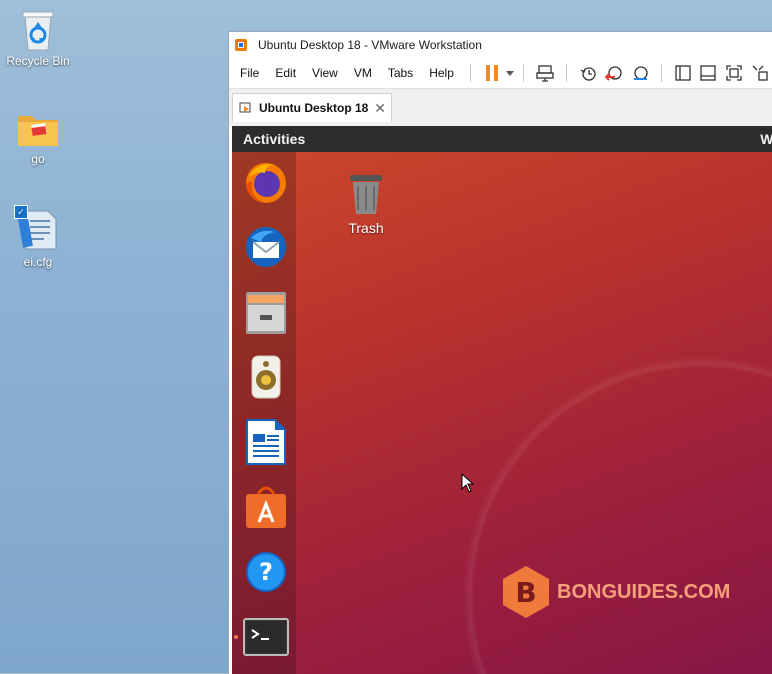 Image resolution: width=772 pixels, height=674 pixels. I want to click on menu-help: Help, so click(441, 73).